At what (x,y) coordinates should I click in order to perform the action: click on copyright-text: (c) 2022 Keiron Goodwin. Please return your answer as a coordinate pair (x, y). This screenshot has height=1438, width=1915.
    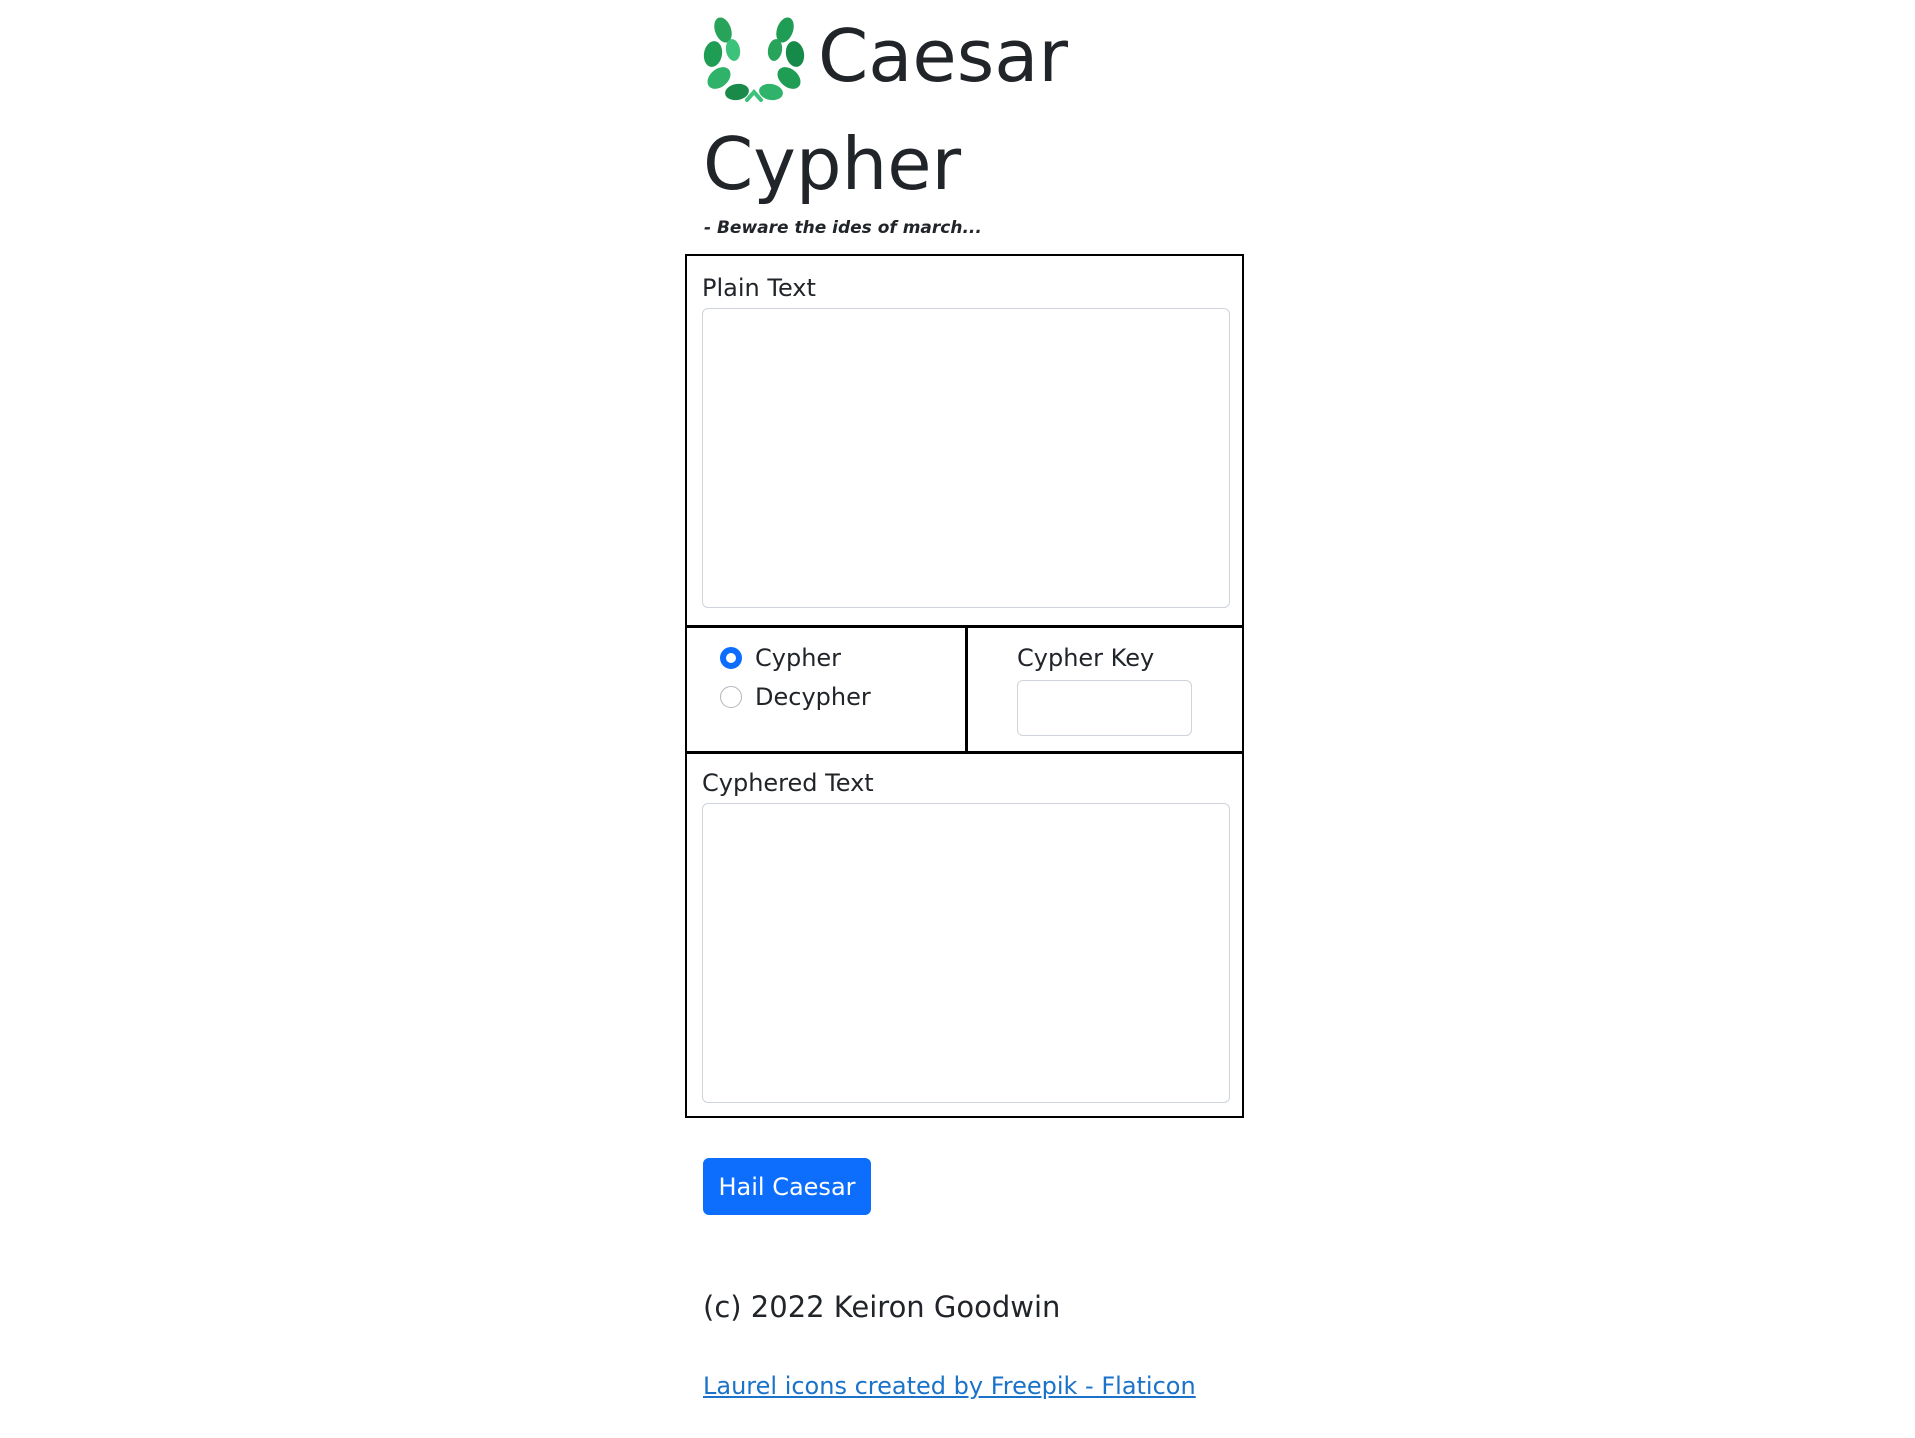
    Looking at the image, I should click on (882, 1307).